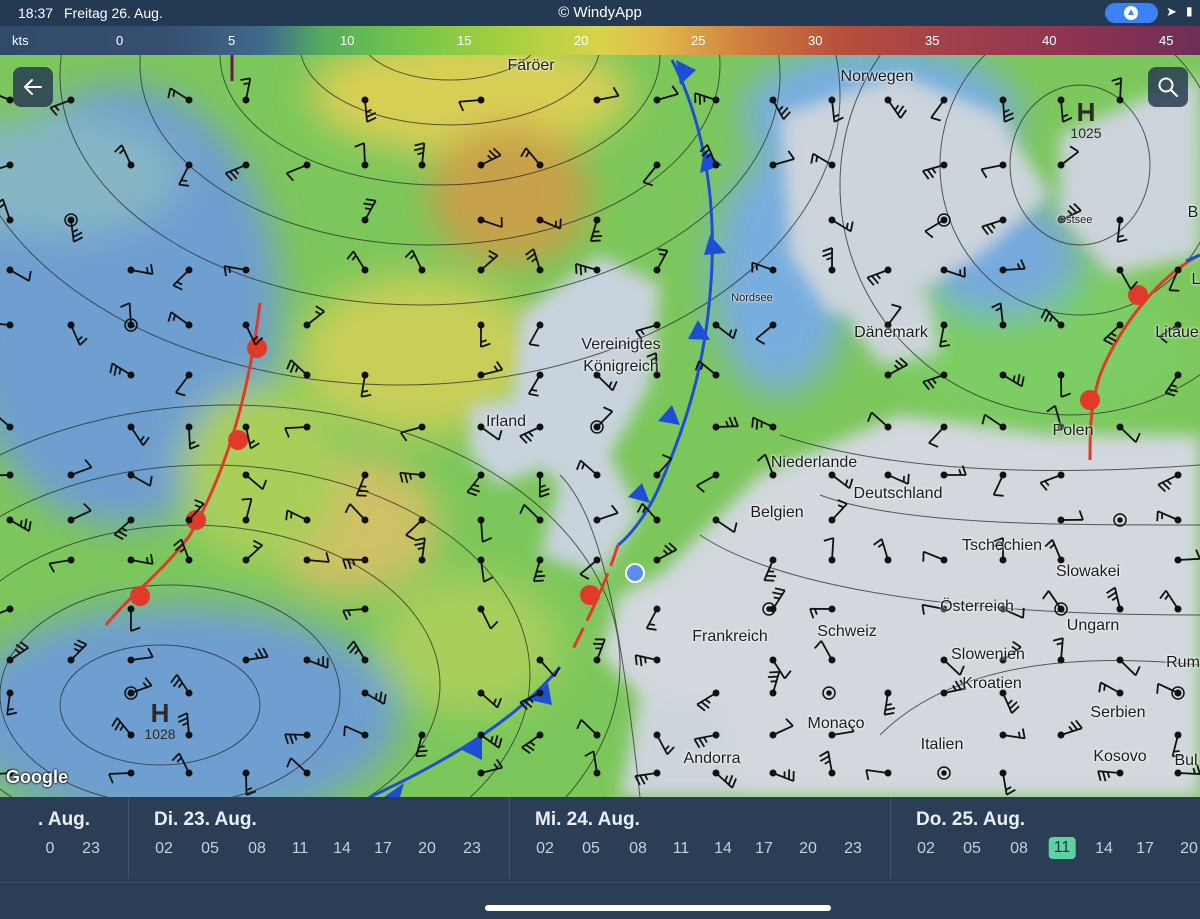 The height and width of the screenshot is (919, 1200). What do you see at coordinates (531, 65) in the screenshot?
I see `map-label-faeroer: Färöer` at bounding box center [531, 65].